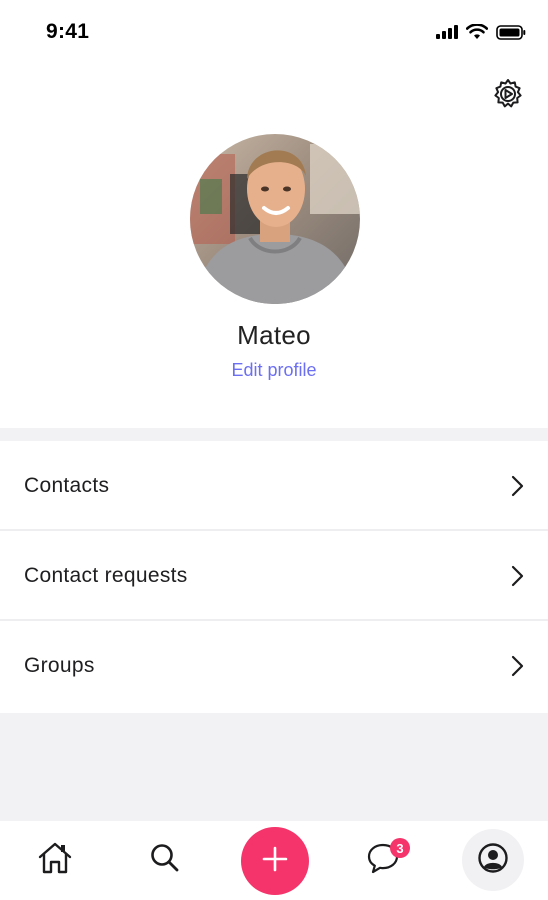  I want to click on status-icons, so click(481, 34).